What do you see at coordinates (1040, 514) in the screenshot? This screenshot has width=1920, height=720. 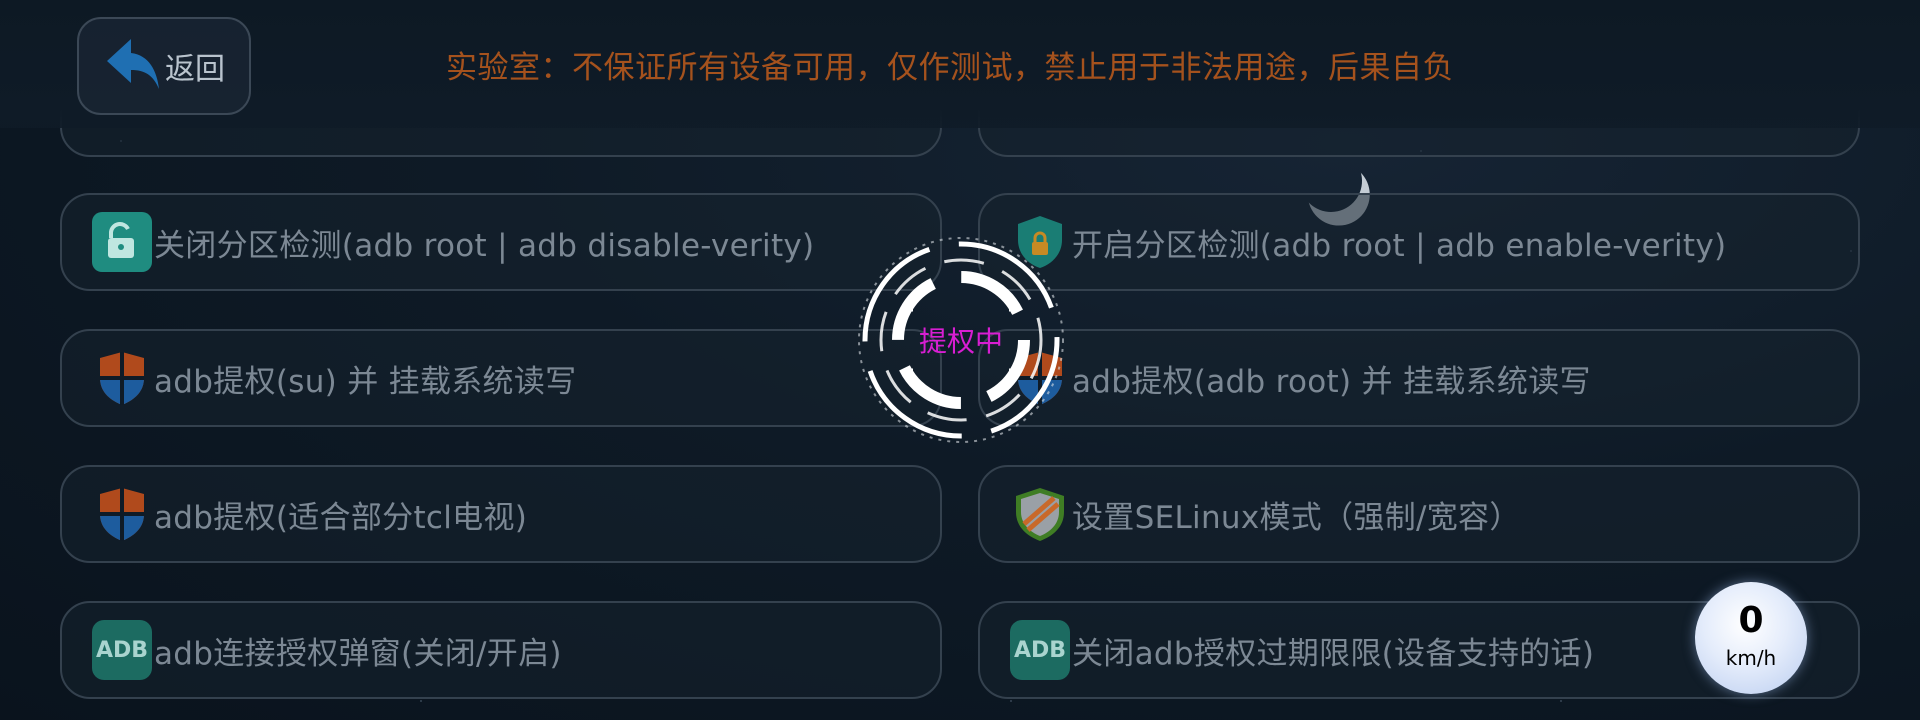 I see `selinux-shield-icon` at bounding box center [1040, 514].